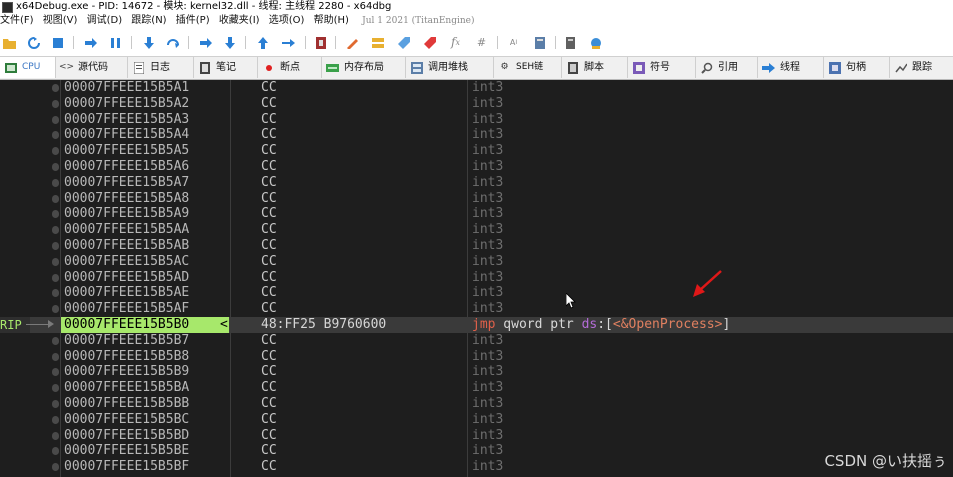 The width and height of the screenshot is (953, 477). What do you see at coordinates (476, 420) in the screenshot?
I see `disasm-row: 00007FFEEE15B5BC CC int3` at bounding box center [476, 420].